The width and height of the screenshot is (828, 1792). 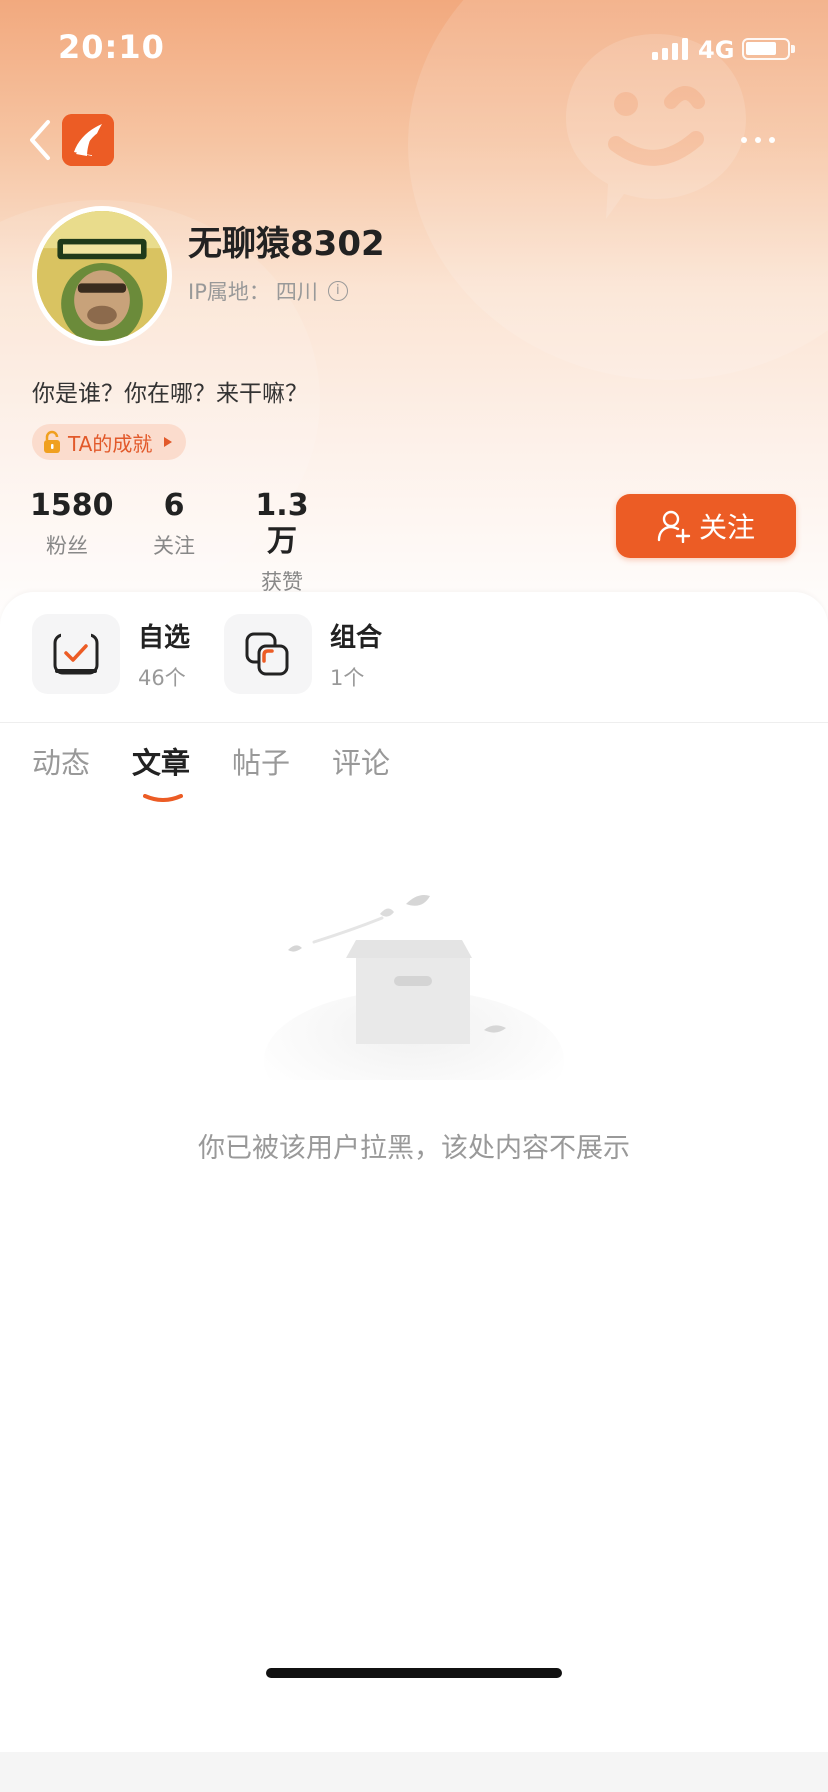 What do you see at coordinates (67, 546) in the screenshot?
I see `stat-label: 粉丝` at bounding box center [67, 546].